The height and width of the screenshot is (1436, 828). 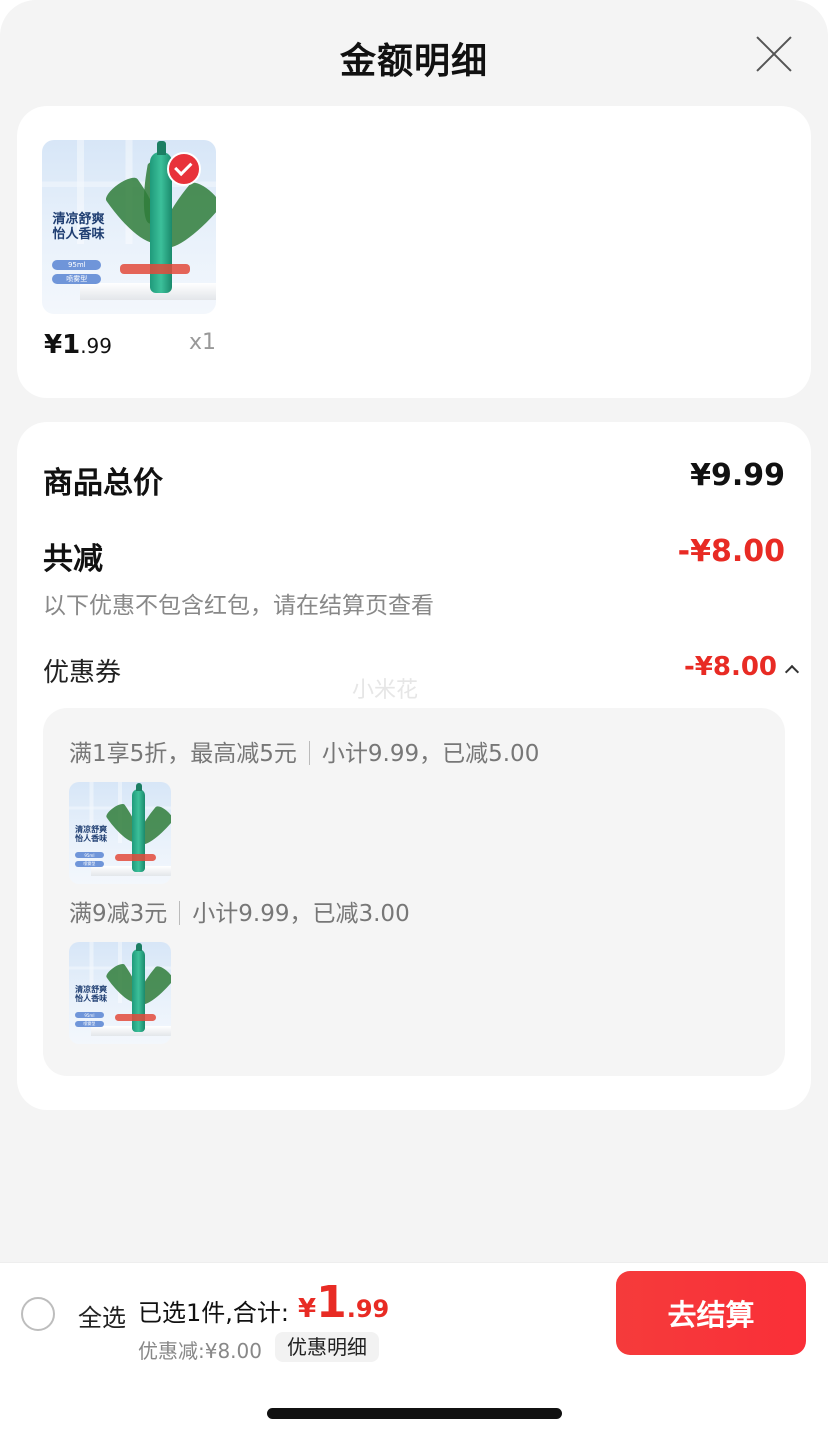 I want to click on total-price-label: 商品总价, so click(x=103, y=483).